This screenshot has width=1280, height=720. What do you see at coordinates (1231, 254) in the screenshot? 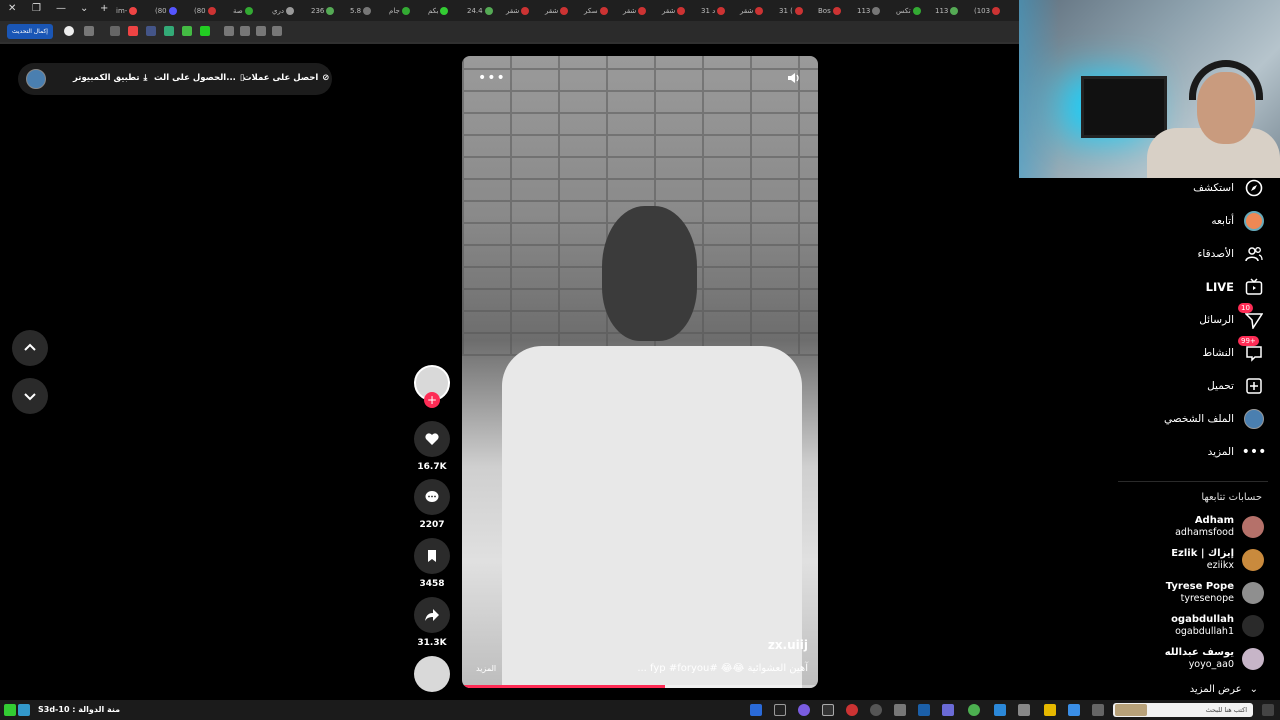
I see `sidebar-item-friends: الأصدقاء` at bounding box center [1231, 254].